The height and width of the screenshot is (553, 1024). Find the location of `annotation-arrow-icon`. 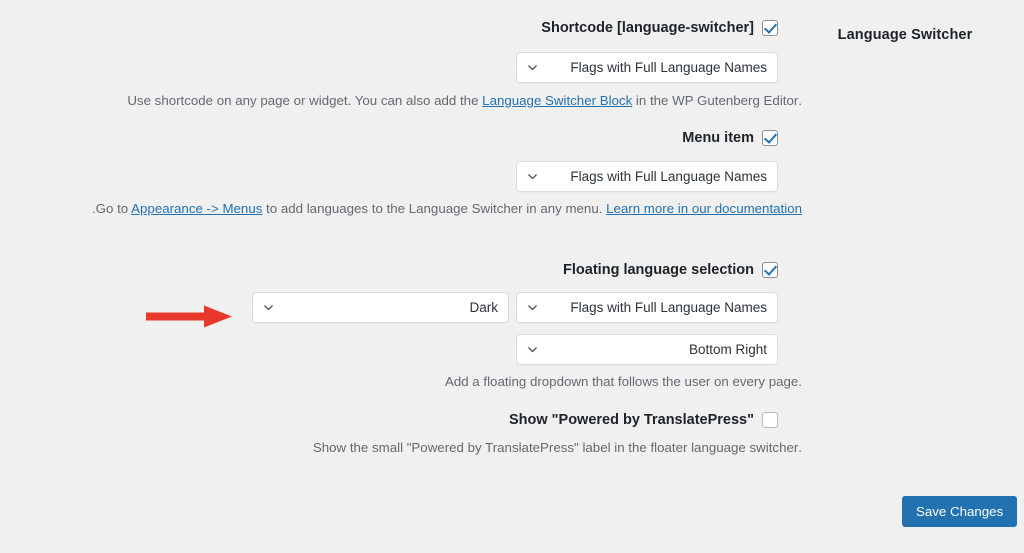

annotation-arrow-icon is located at coordinates (192, 317).